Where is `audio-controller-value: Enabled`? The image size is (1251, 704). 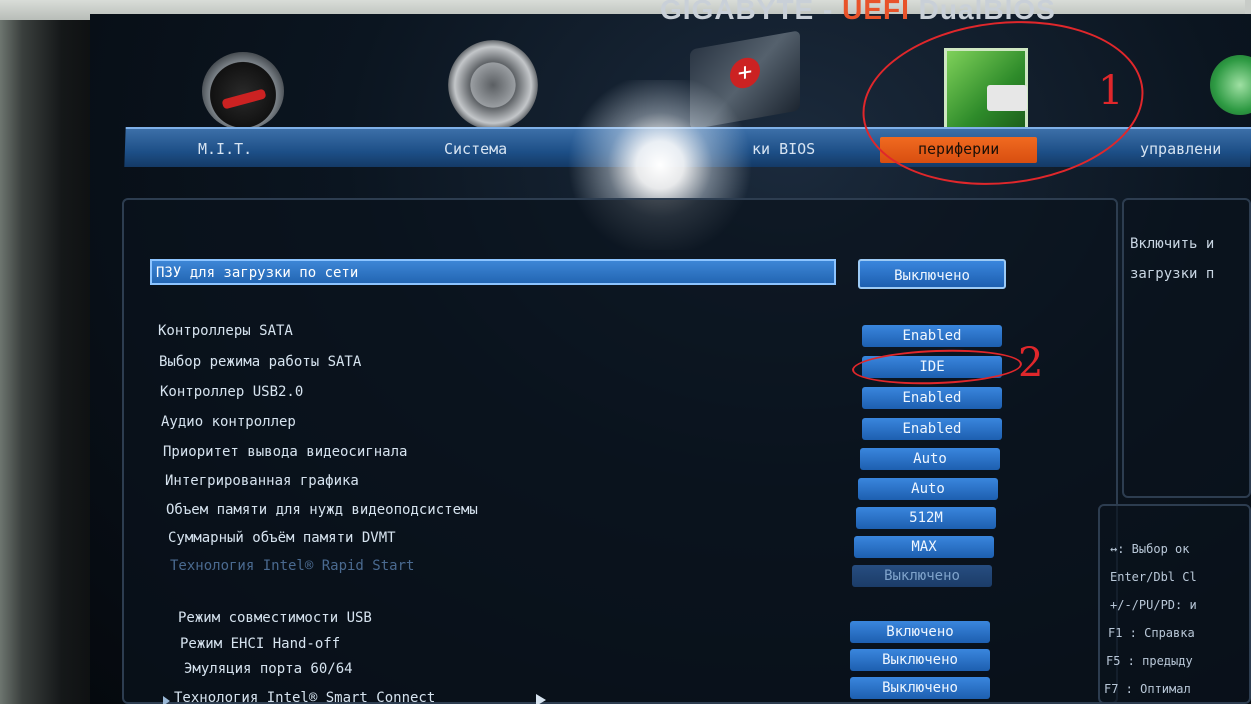 audio-controller-value: Enabled is located at coordinates (932, 429).